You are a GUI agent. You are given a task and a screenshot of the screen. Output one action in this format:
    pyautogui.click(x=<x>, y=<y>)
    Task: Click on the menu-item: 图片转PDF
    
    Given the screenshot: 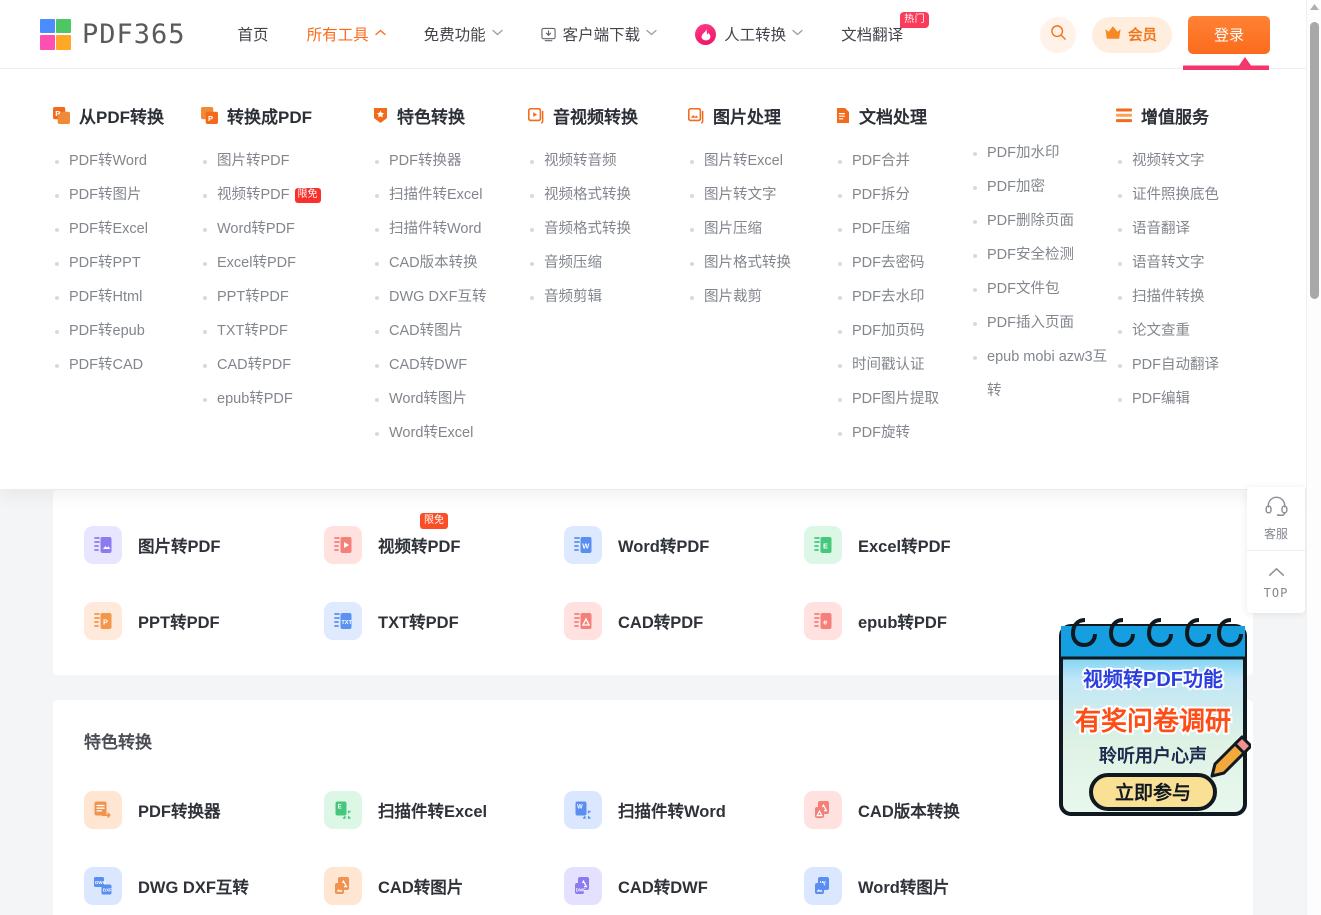 What is the action you would take?
    pyautogui.click(x=287, y=161)
    